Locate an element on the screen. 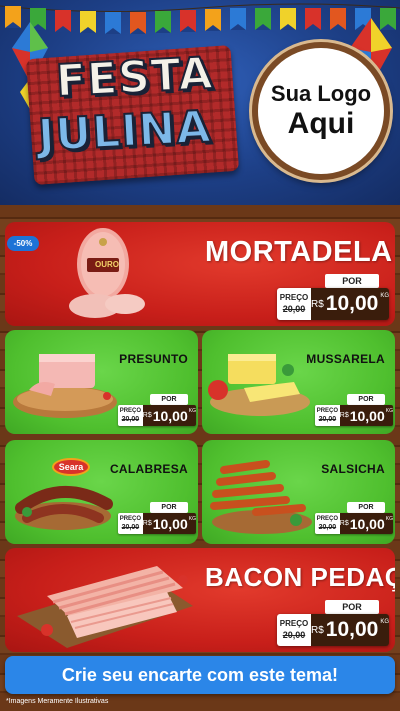 The width and height of the screenshot is (400, 711). logo-line2: Aqui is located at coordinates (321, 123).